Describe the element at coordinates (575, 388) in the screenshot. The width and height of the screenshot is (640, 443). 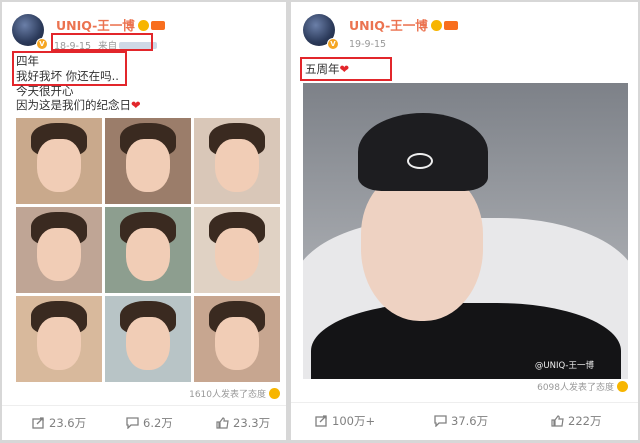
I see `reaction-count-text: 6098人发表了态度` at that location.